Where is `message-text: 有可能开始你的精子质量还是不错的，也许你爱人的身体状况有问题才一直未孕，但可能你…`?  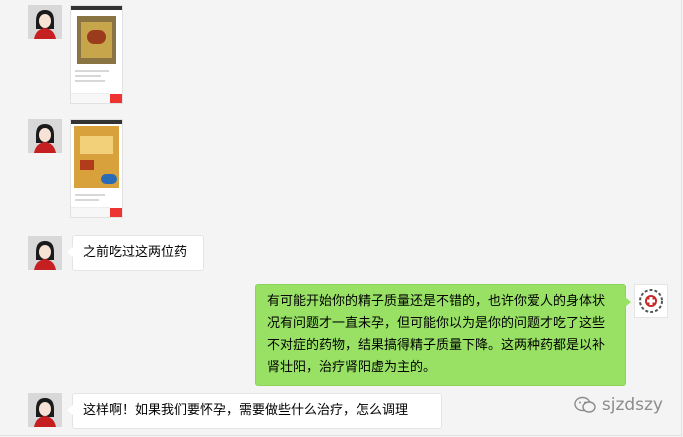 message-text: 有可能开始你的精子质量还是不错的，也许你爱人的身体状况有问题才一直未孕，但可能你… is located at coordinates (436, 334).